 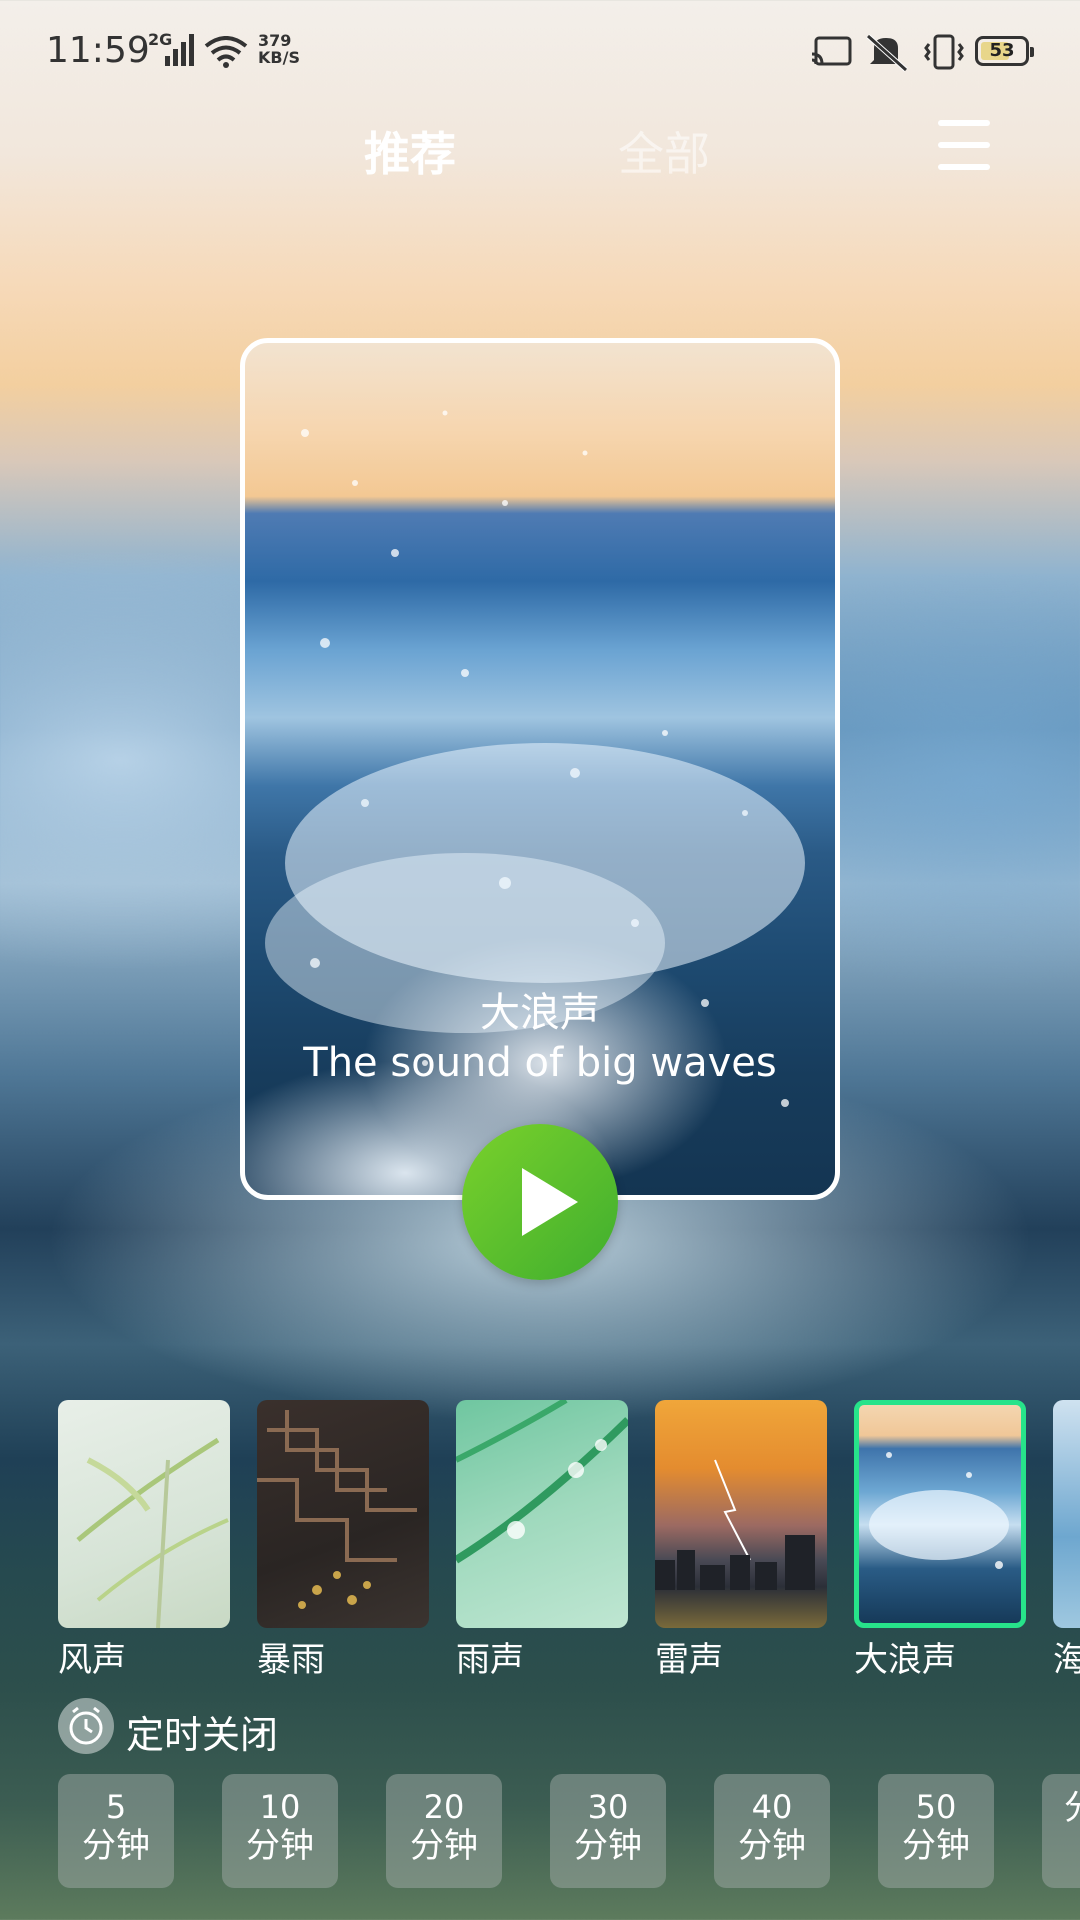 I want to click on bamboo-image, so click(x=152, y=1532).